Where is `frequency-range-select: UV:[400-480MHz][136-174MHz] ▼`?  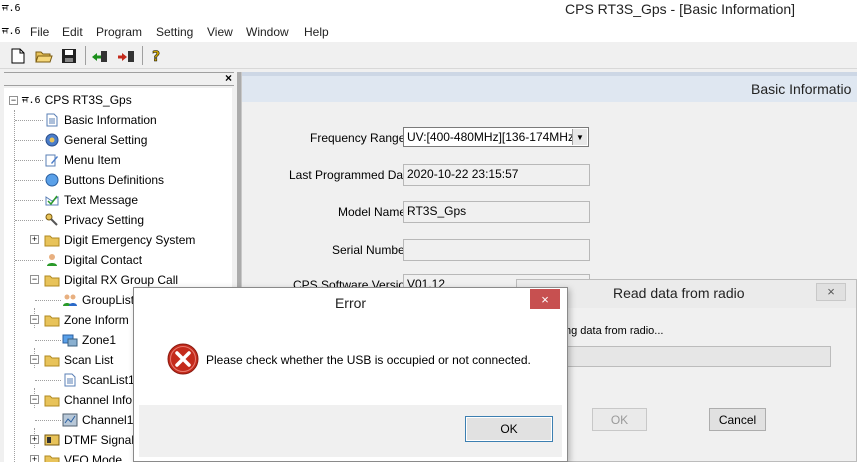 frequency-range-select: UV:[400-480MHz][136-174MHz] ▼ is located at coordinates (496, 137).